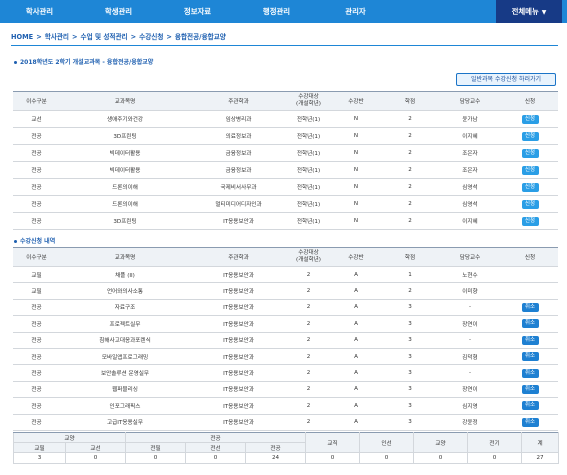 The width and height of the screenshot is (567, 475). What do you see at coordinates (529, 11) in the screenshot?
I see `all-menu-button: 전체메뉴 ▼` at bounding box center [529, 11].